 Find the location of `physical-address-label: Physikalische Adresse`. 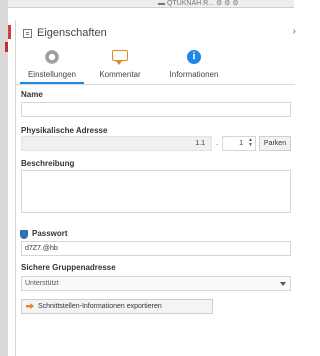

physical-address-label: Physikalische Adresse is located at coordinates (64, 130).